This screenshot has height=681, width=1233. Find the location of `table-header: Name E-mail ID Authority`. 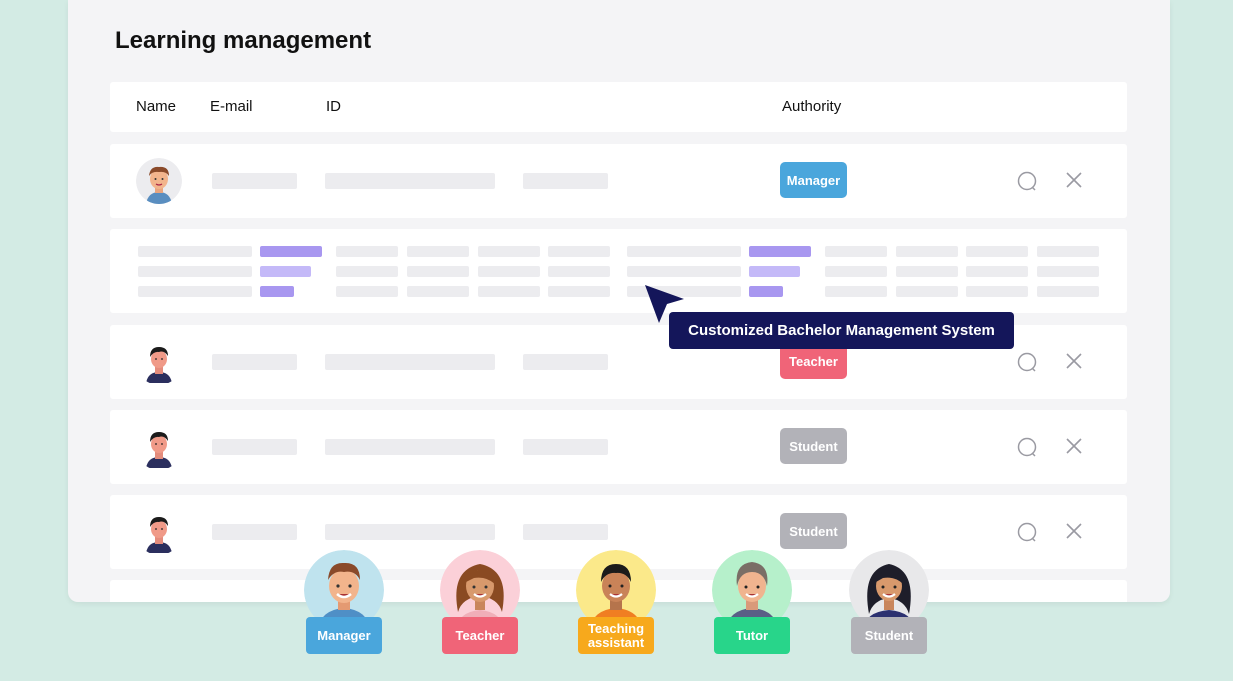

table-header: Name E-mail ID Authority is located at coordinates (618, 107).